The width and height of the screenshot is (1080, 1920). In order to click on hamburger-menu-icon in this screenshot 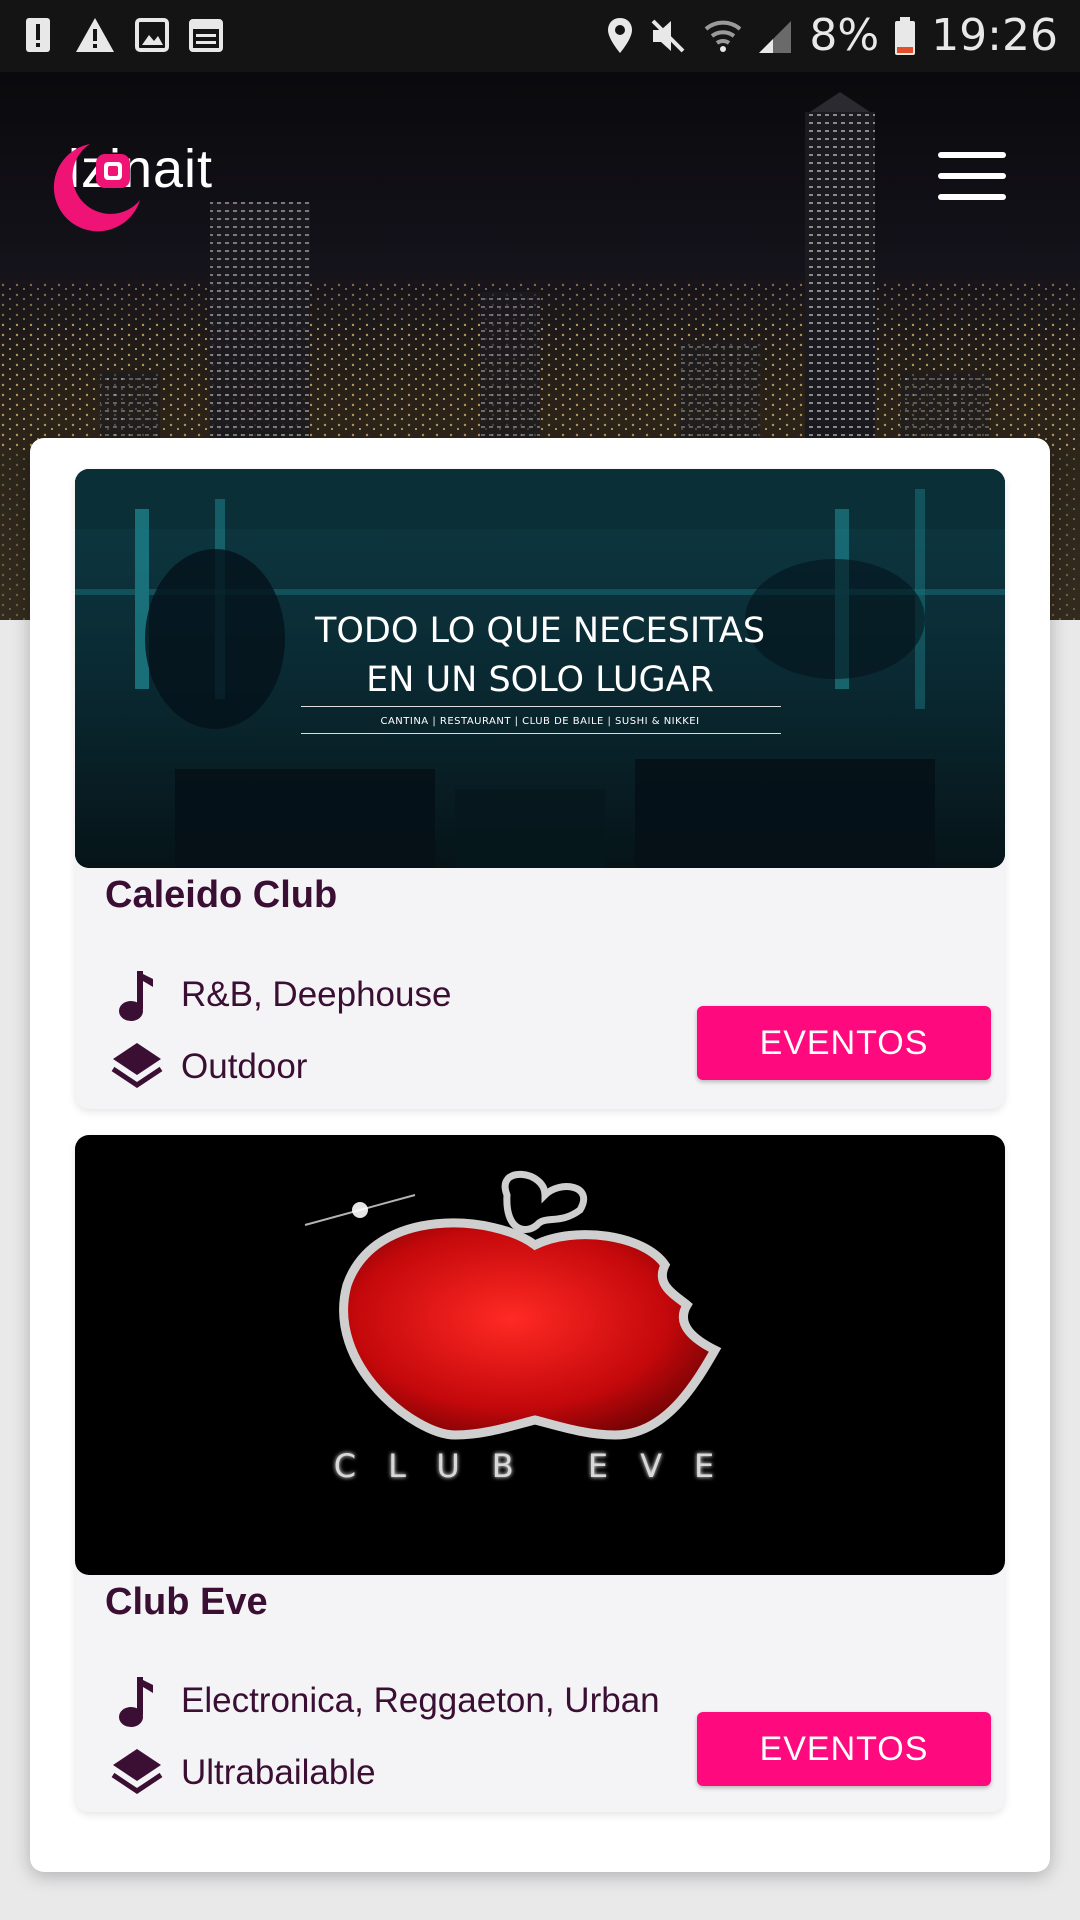, I will do `click(972, 178)`.